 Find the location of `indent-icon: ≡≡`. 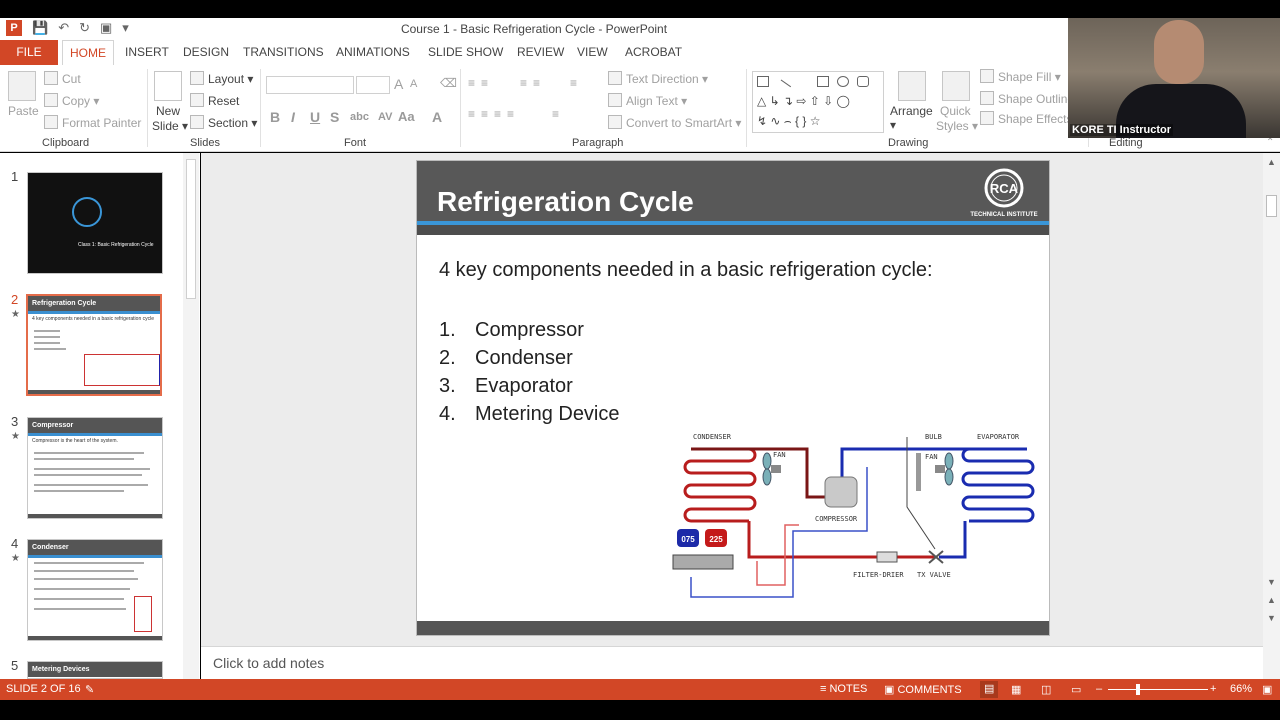

indent-icon: ≡≡ is located at coordinates (533, 83).